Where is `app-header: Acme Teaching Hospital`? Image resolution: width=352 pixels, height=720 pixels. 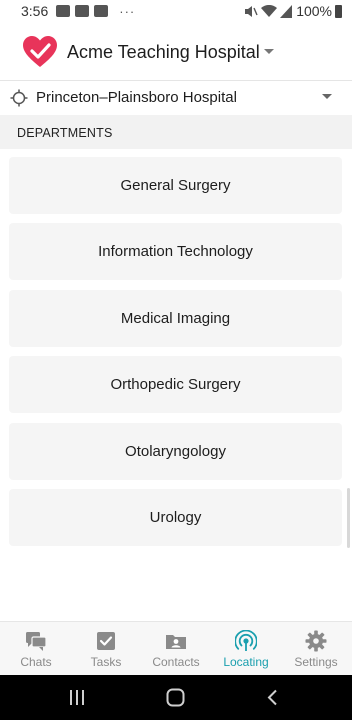
app-header: Acme Teaching Hospital is located at coordinates (176, 51).